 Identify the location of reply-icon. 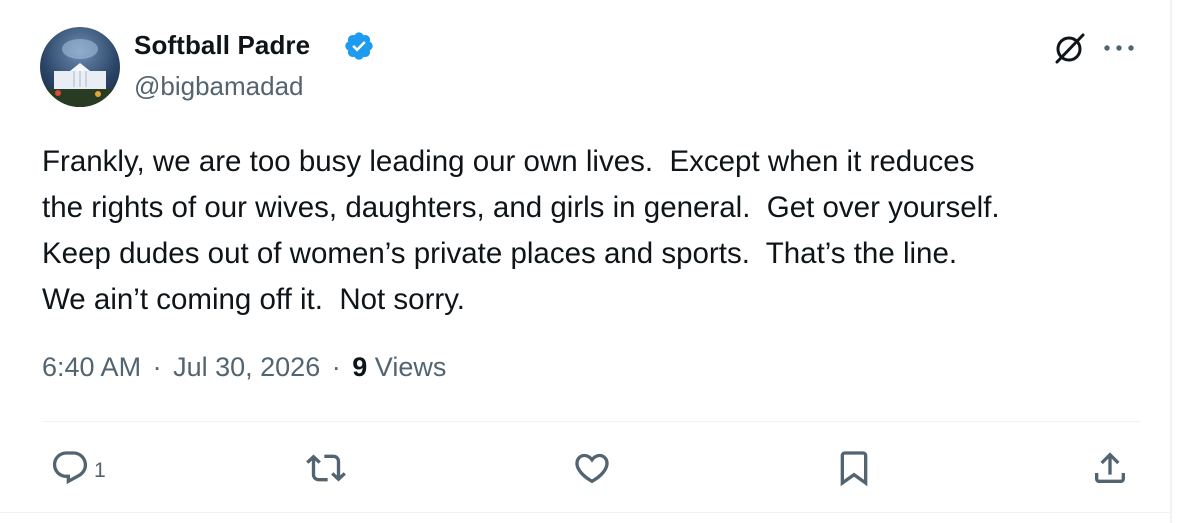
(70, 468).